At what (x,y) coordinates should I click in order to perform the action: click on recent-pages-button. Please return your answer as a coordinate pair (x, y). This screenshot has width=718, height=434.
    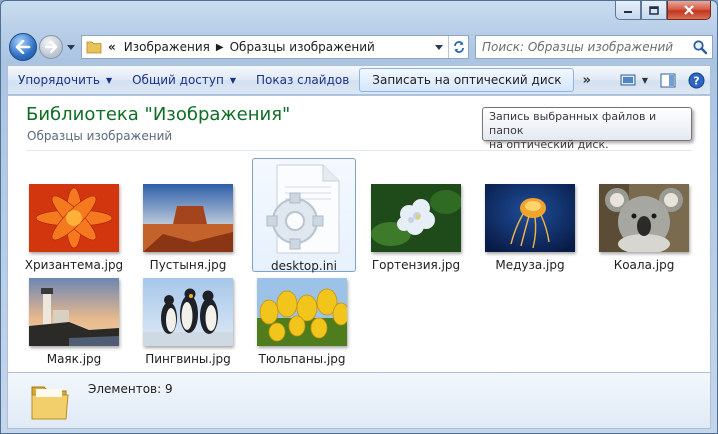
    Looking at the image, I should click on (71, 47).